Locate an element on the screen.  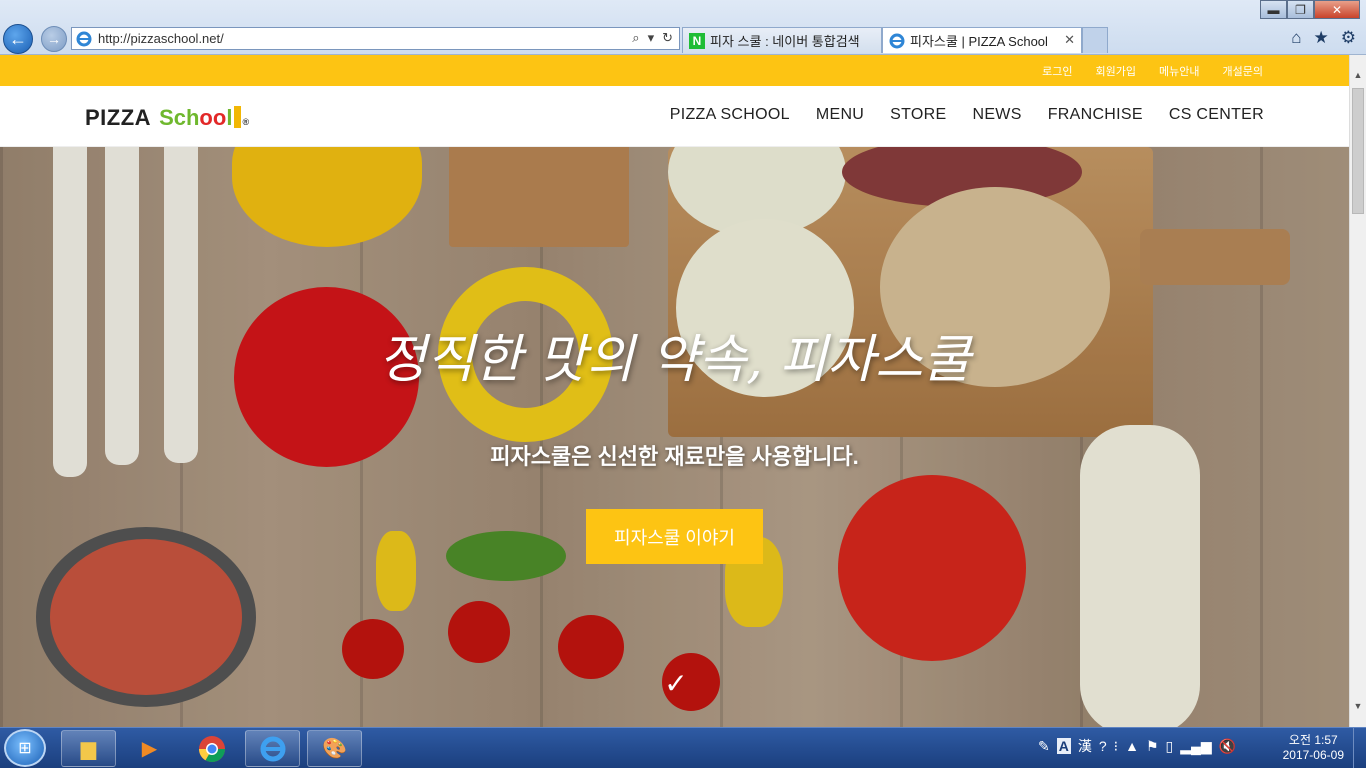
scroll-thumb is located at coordinates (1358, 151).